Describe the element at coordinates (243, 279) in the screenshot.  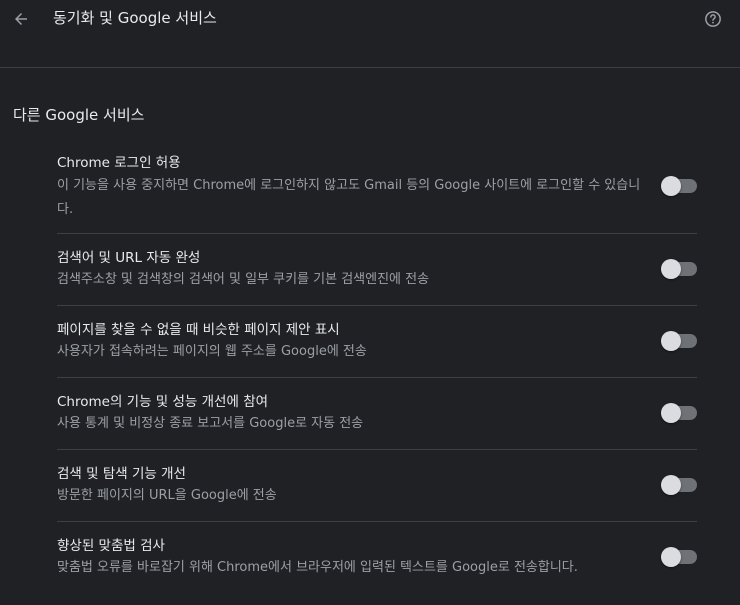
I see `setting-description: 검색주소창 및 검색창의 검색어 및 일부 쿠키를 기본 검색엔진에 전송` at that location.